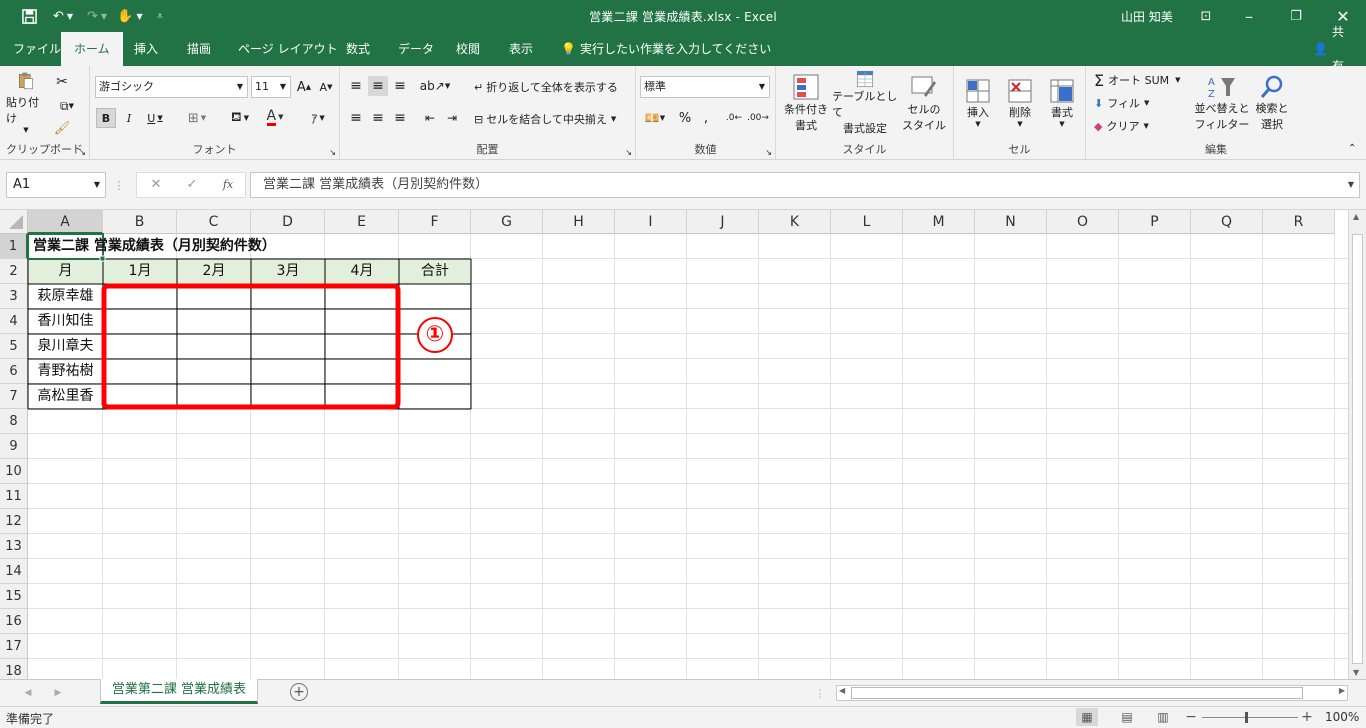  I want to click on align-top-icon: ≡, so click(356, 86).